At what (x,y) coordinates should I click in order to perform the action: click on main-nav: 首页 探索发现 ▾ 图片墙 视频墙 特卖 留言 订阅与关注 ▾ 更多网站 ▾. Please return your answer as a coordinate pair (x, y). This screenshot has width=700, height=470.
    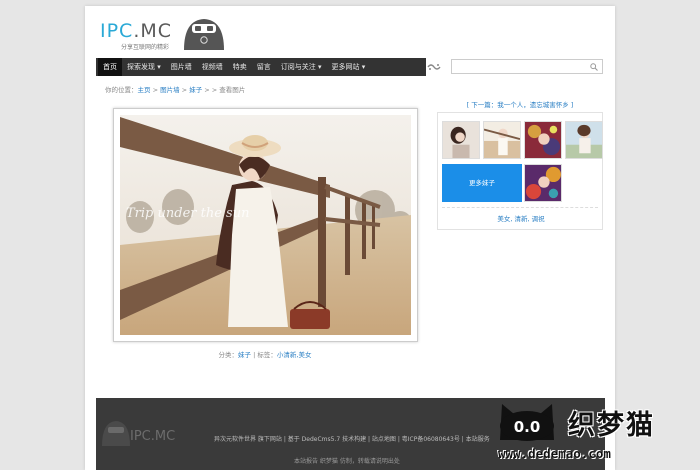
    Looking at the image, I should click on (261, 67).